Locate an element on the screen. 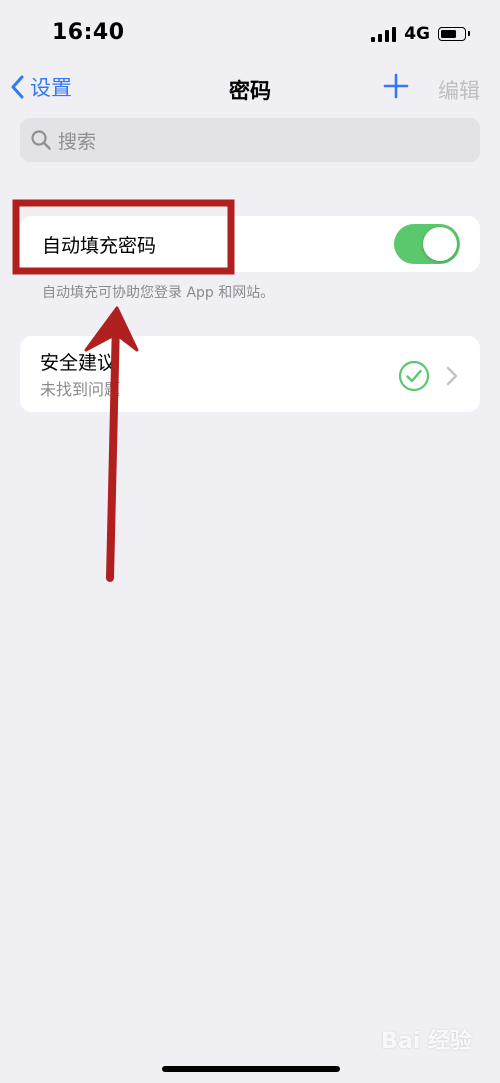  check-circle-icon is located at coordinates (414, 376).